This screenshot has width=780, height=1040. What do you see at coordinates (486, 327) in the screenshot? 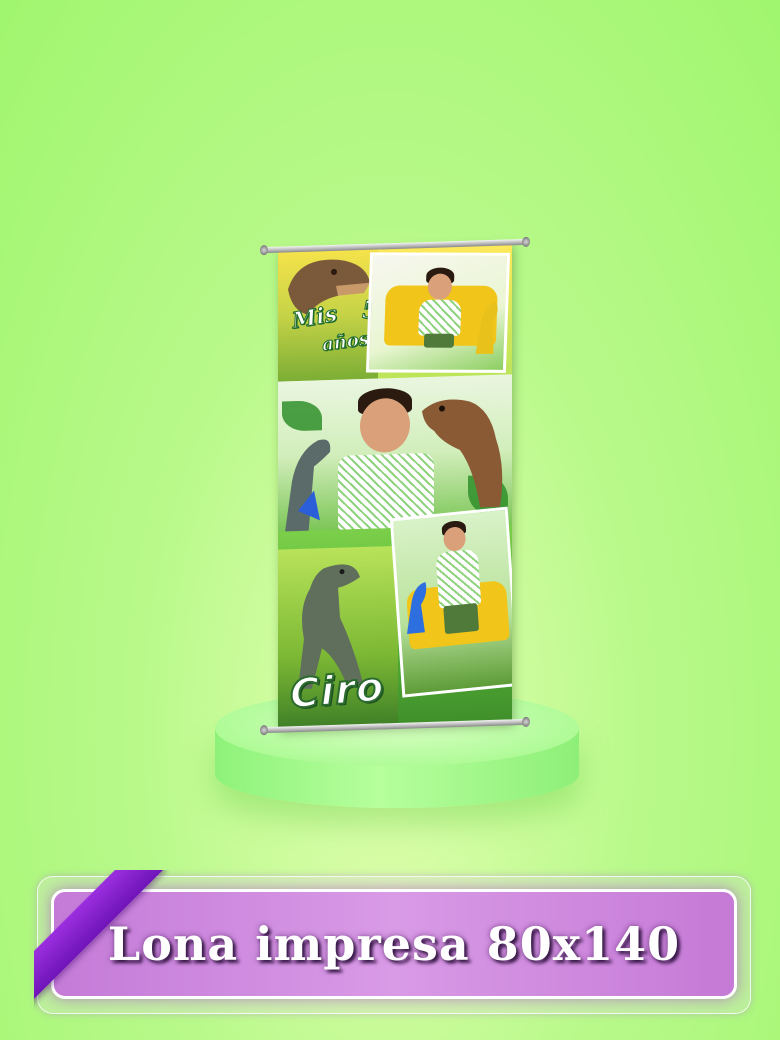
I see `yellow-dino-toy` at bounding box center [486, 327].